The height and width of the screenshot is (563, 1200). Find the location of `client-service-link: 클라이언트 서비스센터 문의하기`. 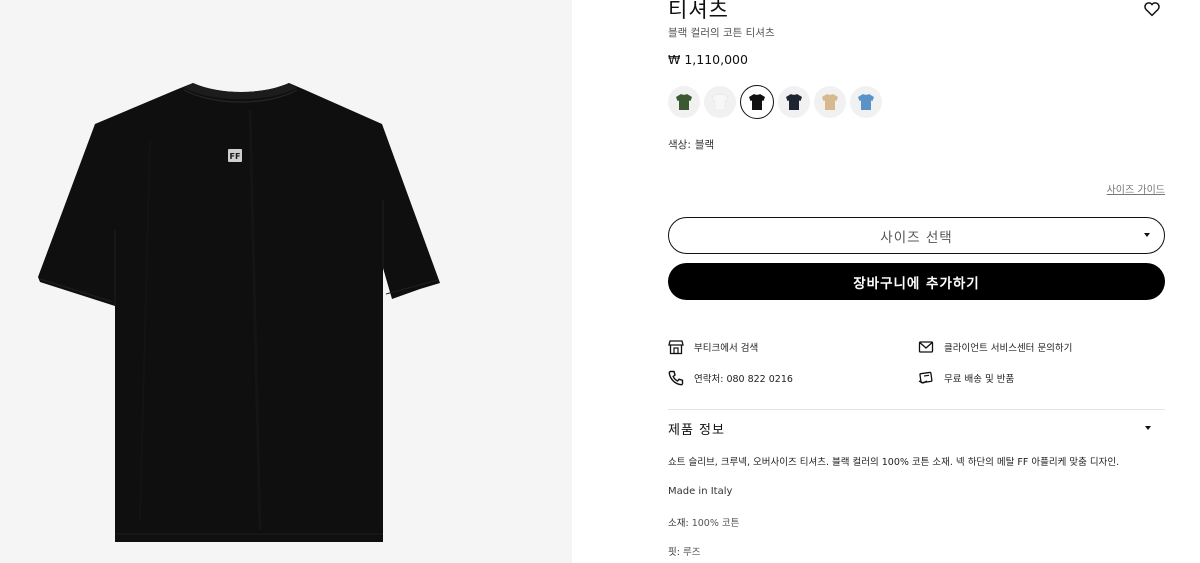

client-service-link: 클라이언트 서비스센터 문의하기 is located at coordinates (995, 347).